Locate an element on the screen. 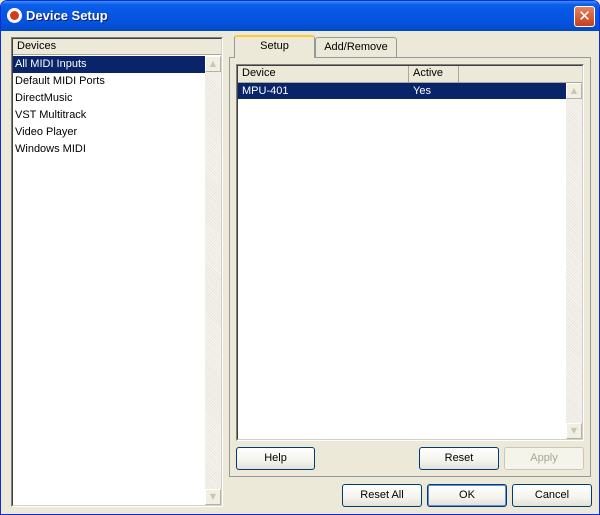  device-item-video-player: Video Player is located at coordinates (109, 132).